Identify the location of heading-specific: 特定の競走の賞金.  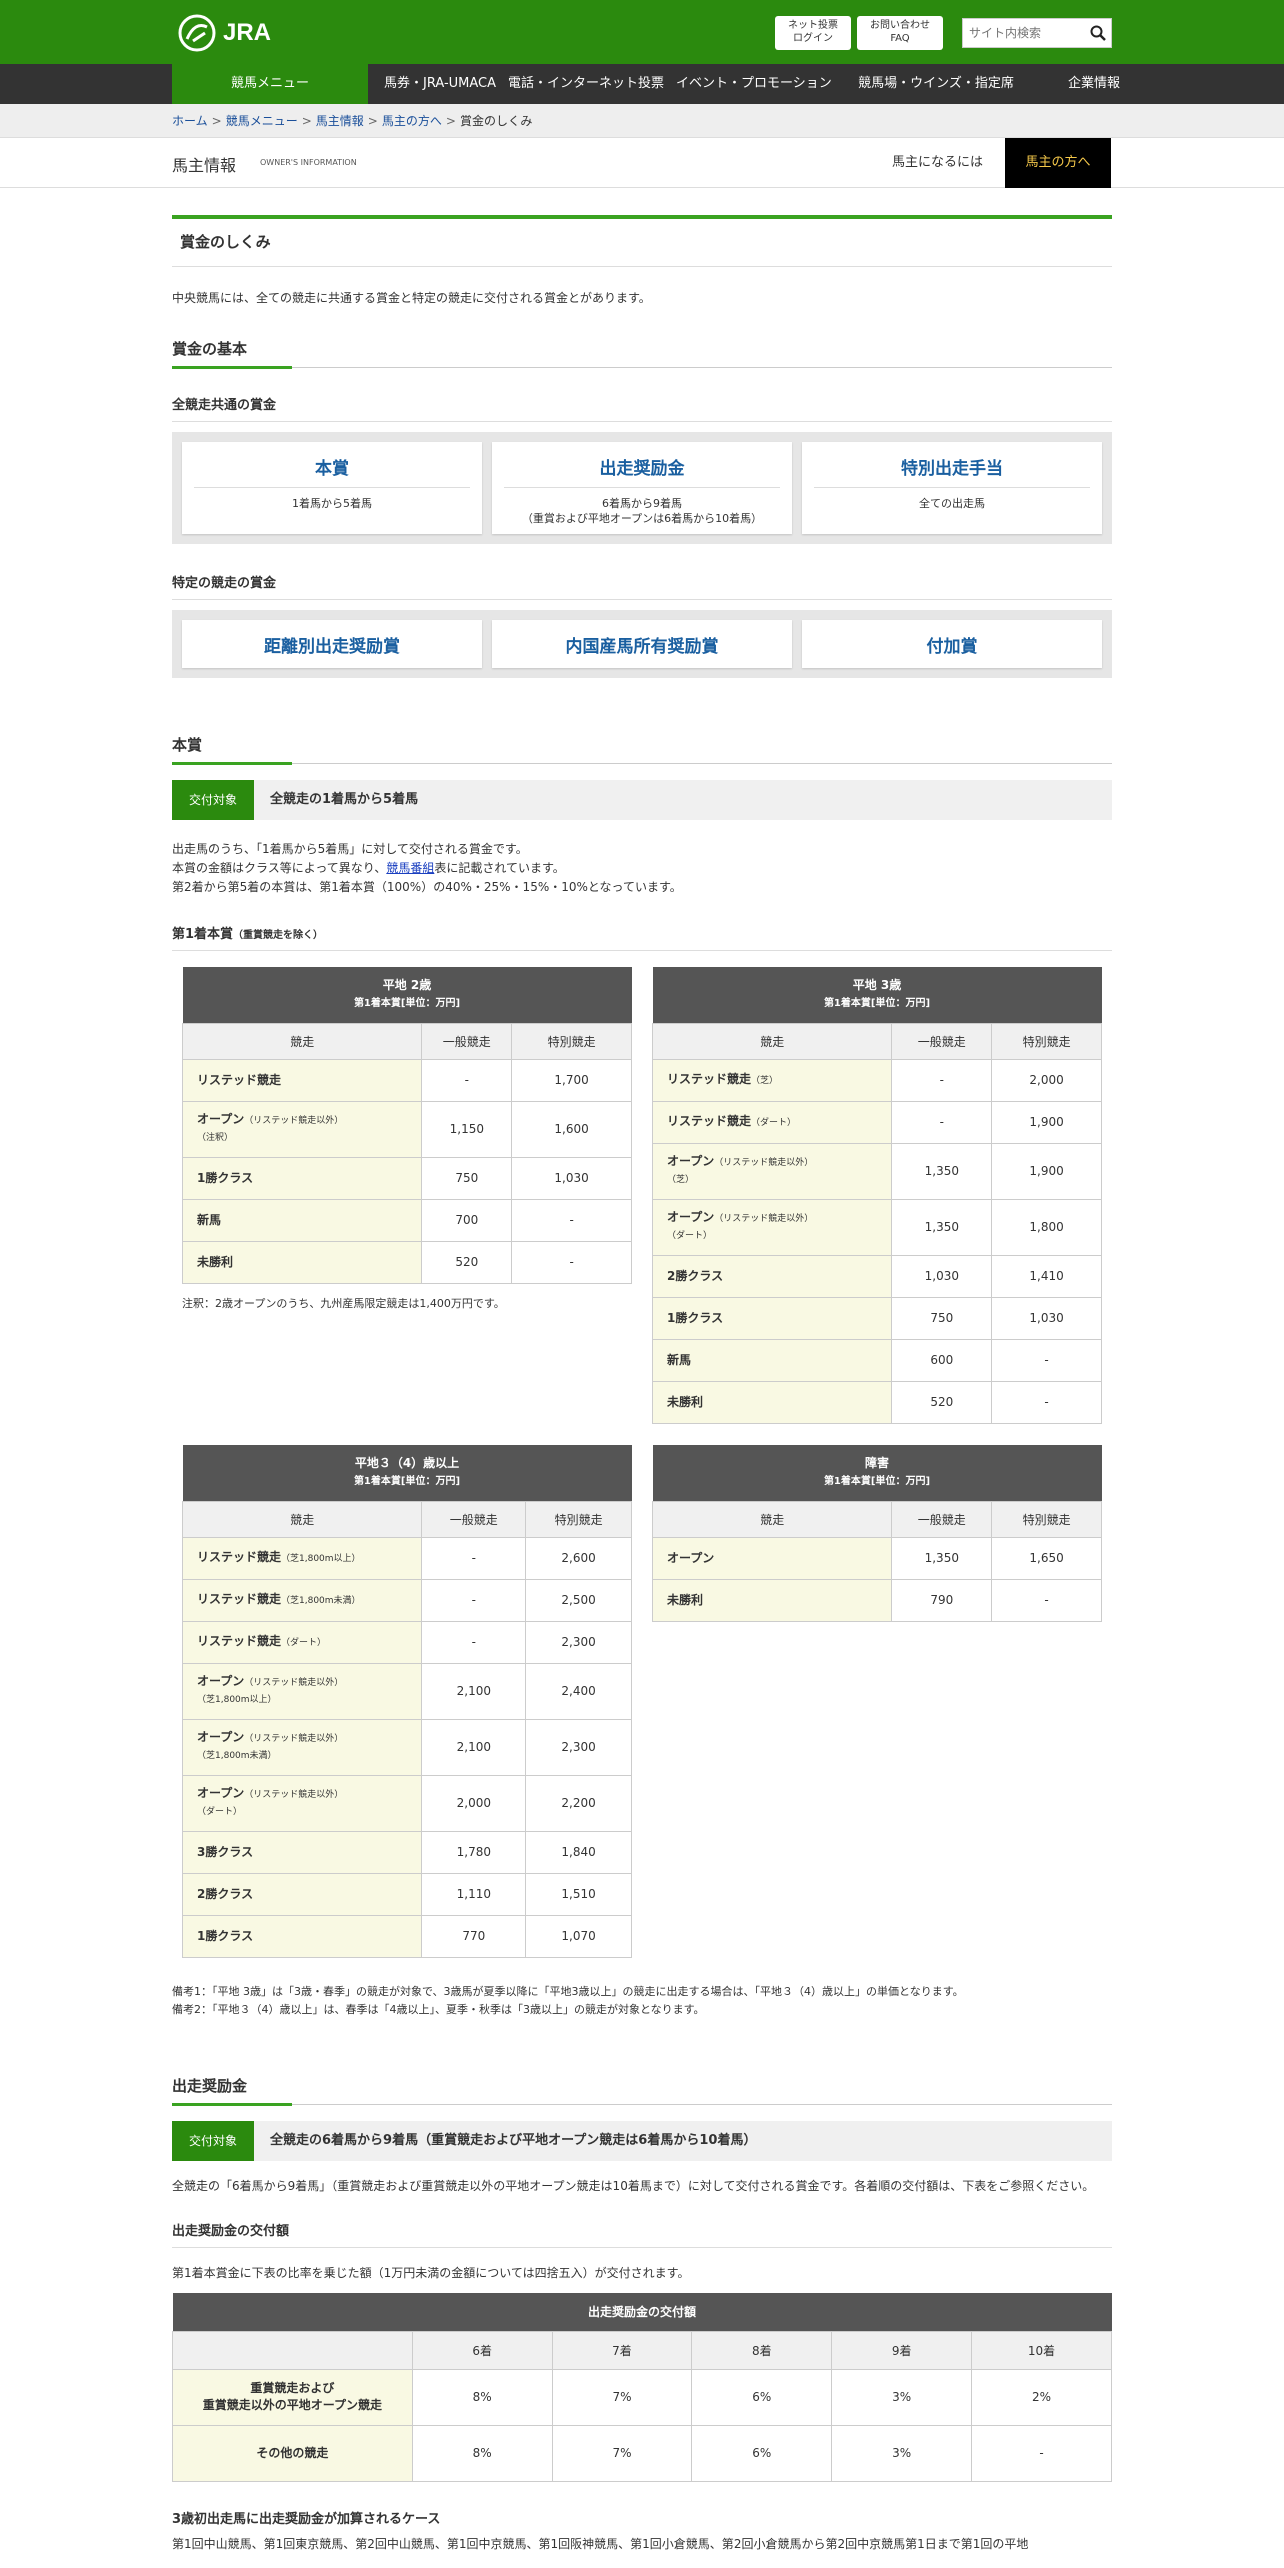
(642, 586).